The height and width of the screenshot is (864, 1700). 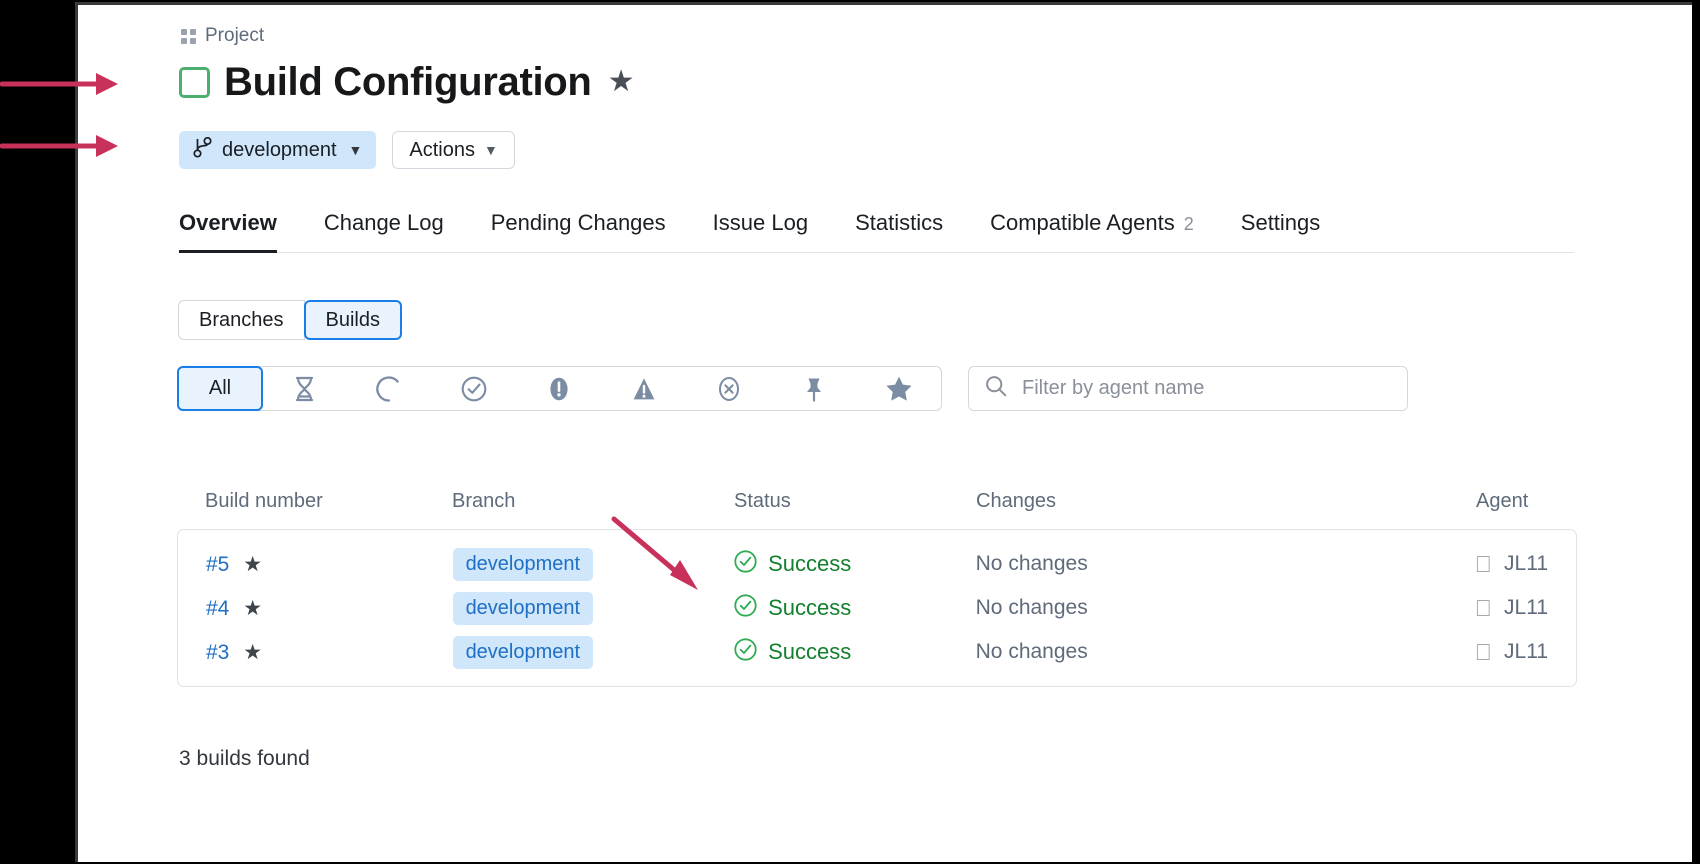 I want to click on toggle-branches: Branches, so click(x=241, y=320).